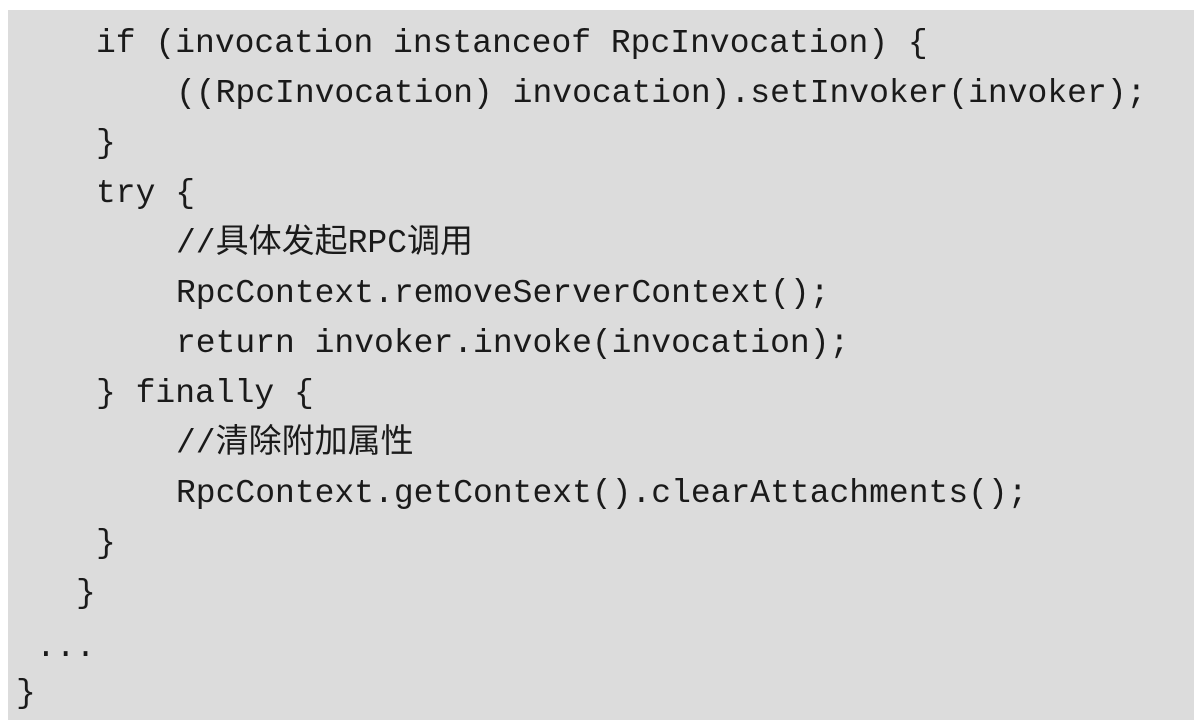 Image resolution: width=1194 pixels, height=720 pixels. What do you see at coordinates (513, 343) in the screenshot?
I see `code-line: return invoker.invoke(invocation);` at bounding box center [513, 343].